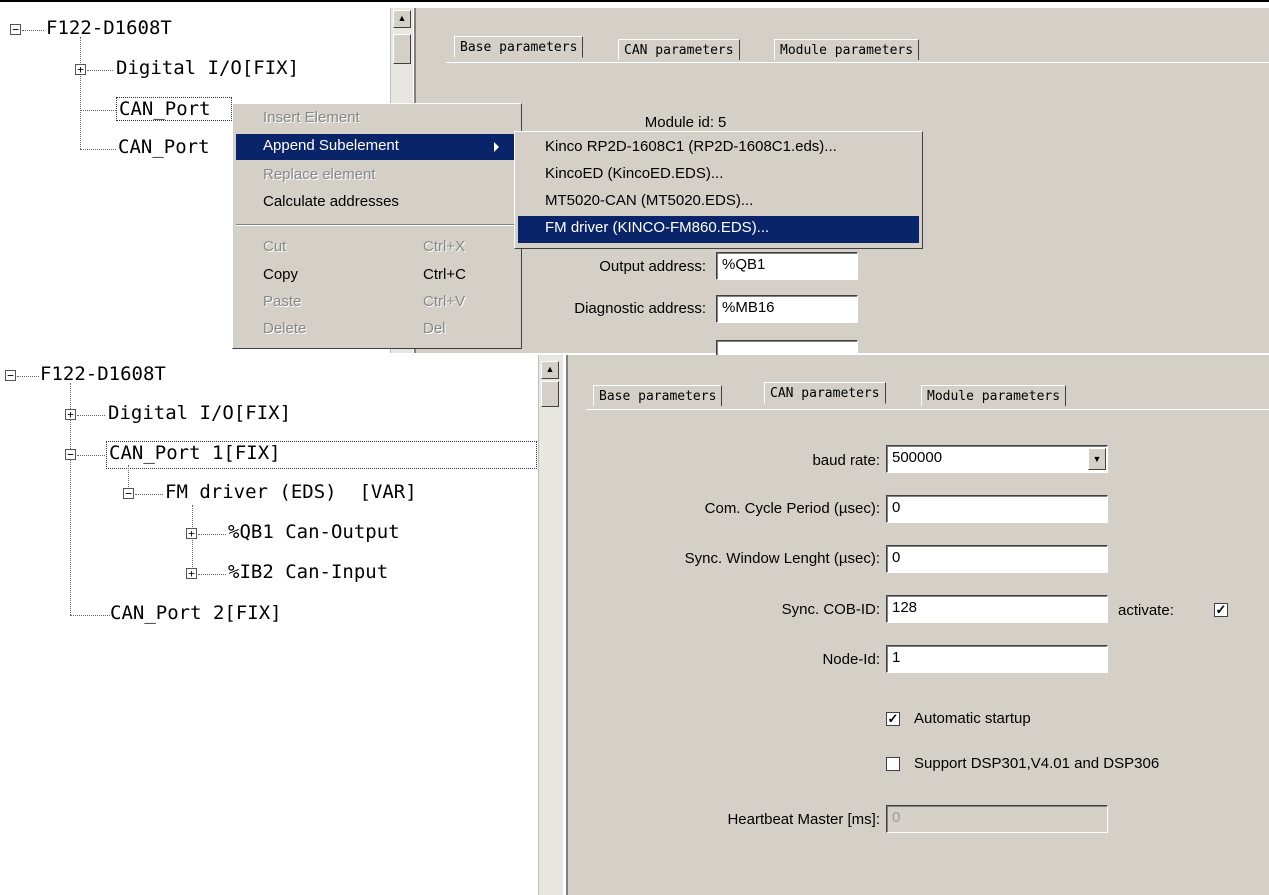 This screenshot has height=895, width=1269. I want to click on menu-cut-shortcut: Ctrl+X, so click(444, 246).